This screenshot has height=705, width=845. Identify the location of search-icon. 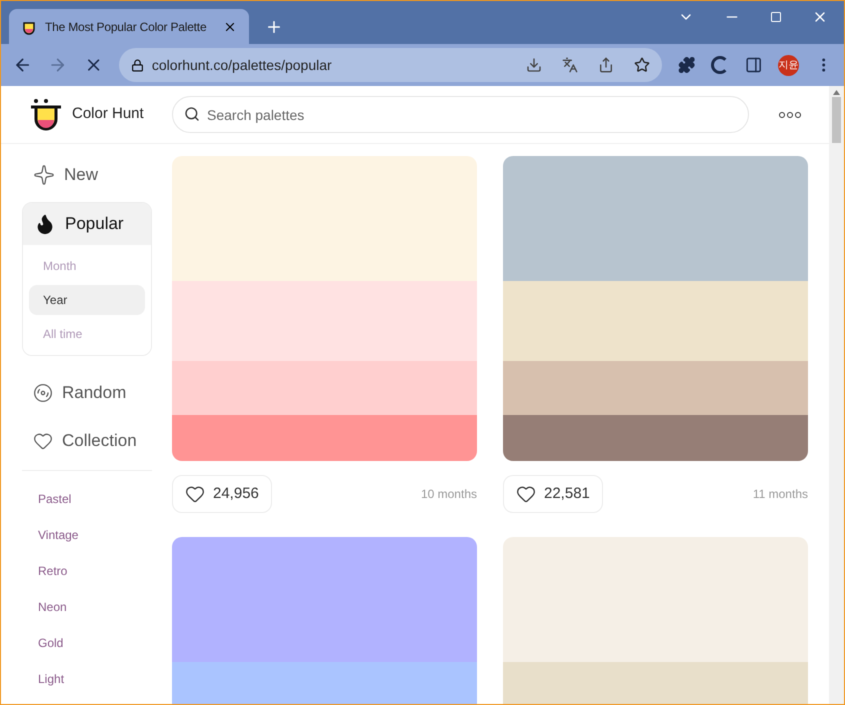
(192, 114).